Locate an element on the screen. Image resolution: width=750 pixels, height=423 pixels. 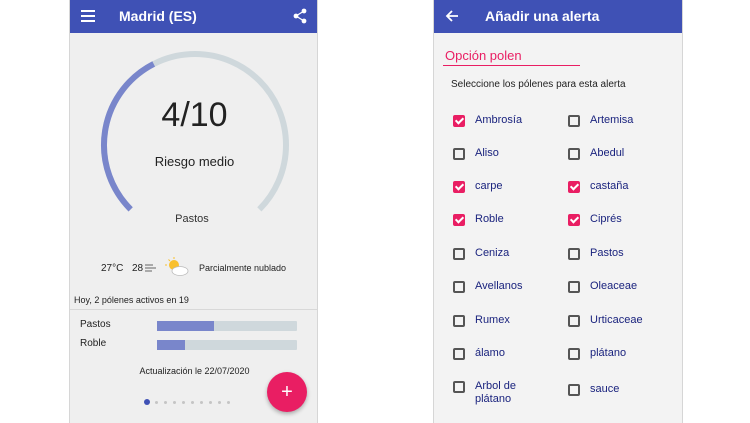
active-pollens-summary: Hoy, 2 pólenes activos en 19 is located at coordinates (131, 300).